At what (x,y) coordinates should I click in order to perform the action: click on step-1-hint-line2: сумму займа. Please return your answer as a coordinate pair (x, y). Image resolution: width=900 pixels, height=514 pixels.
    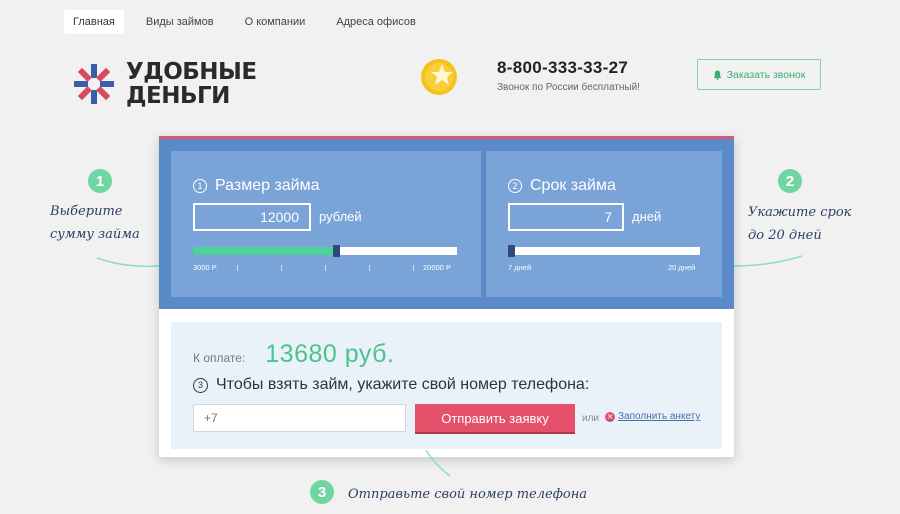
    Looking at the image, I should click on (95, 234).